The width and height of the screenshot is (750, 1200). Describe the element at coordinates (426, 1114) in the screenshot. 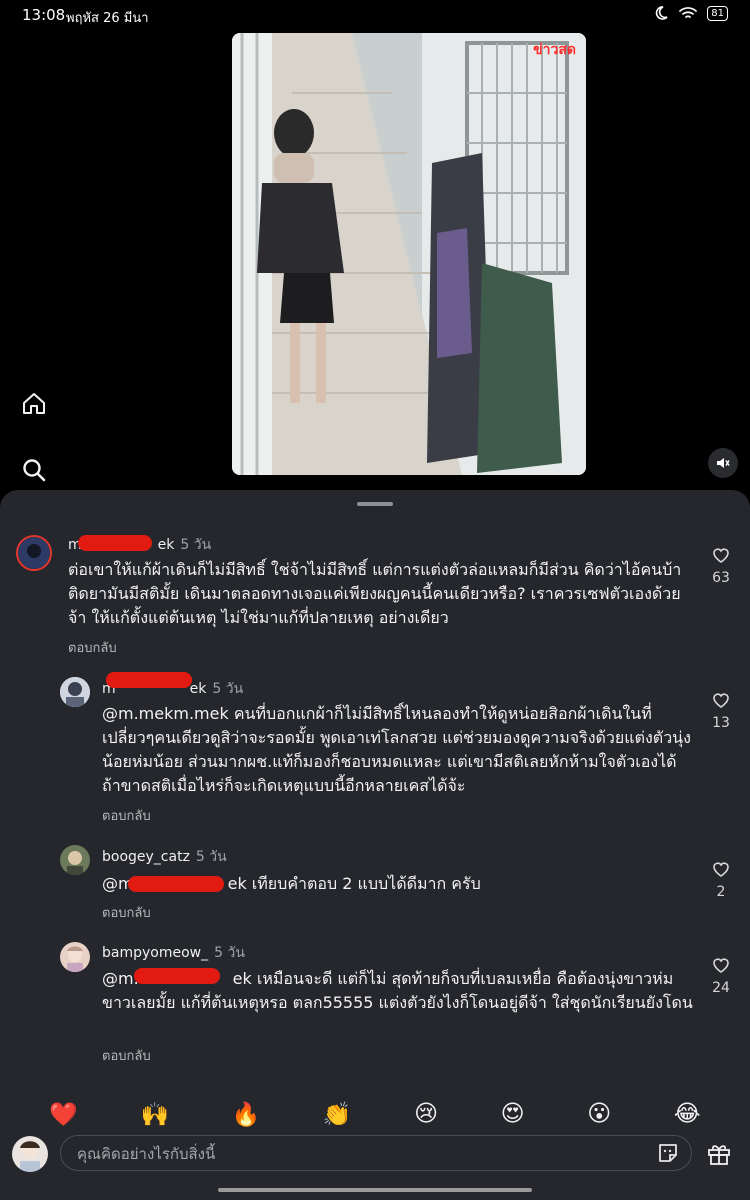

I see `reaction-emoji: 😢` at that location.